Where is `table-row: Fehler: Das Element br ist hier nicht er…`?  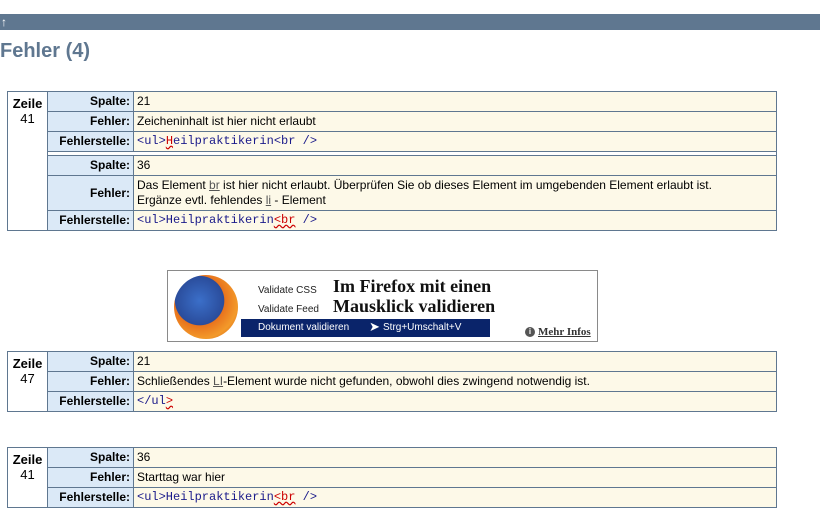
table-row: Fehler: Das Element br ist hier nicht er… is located at coordinates (392, 193).